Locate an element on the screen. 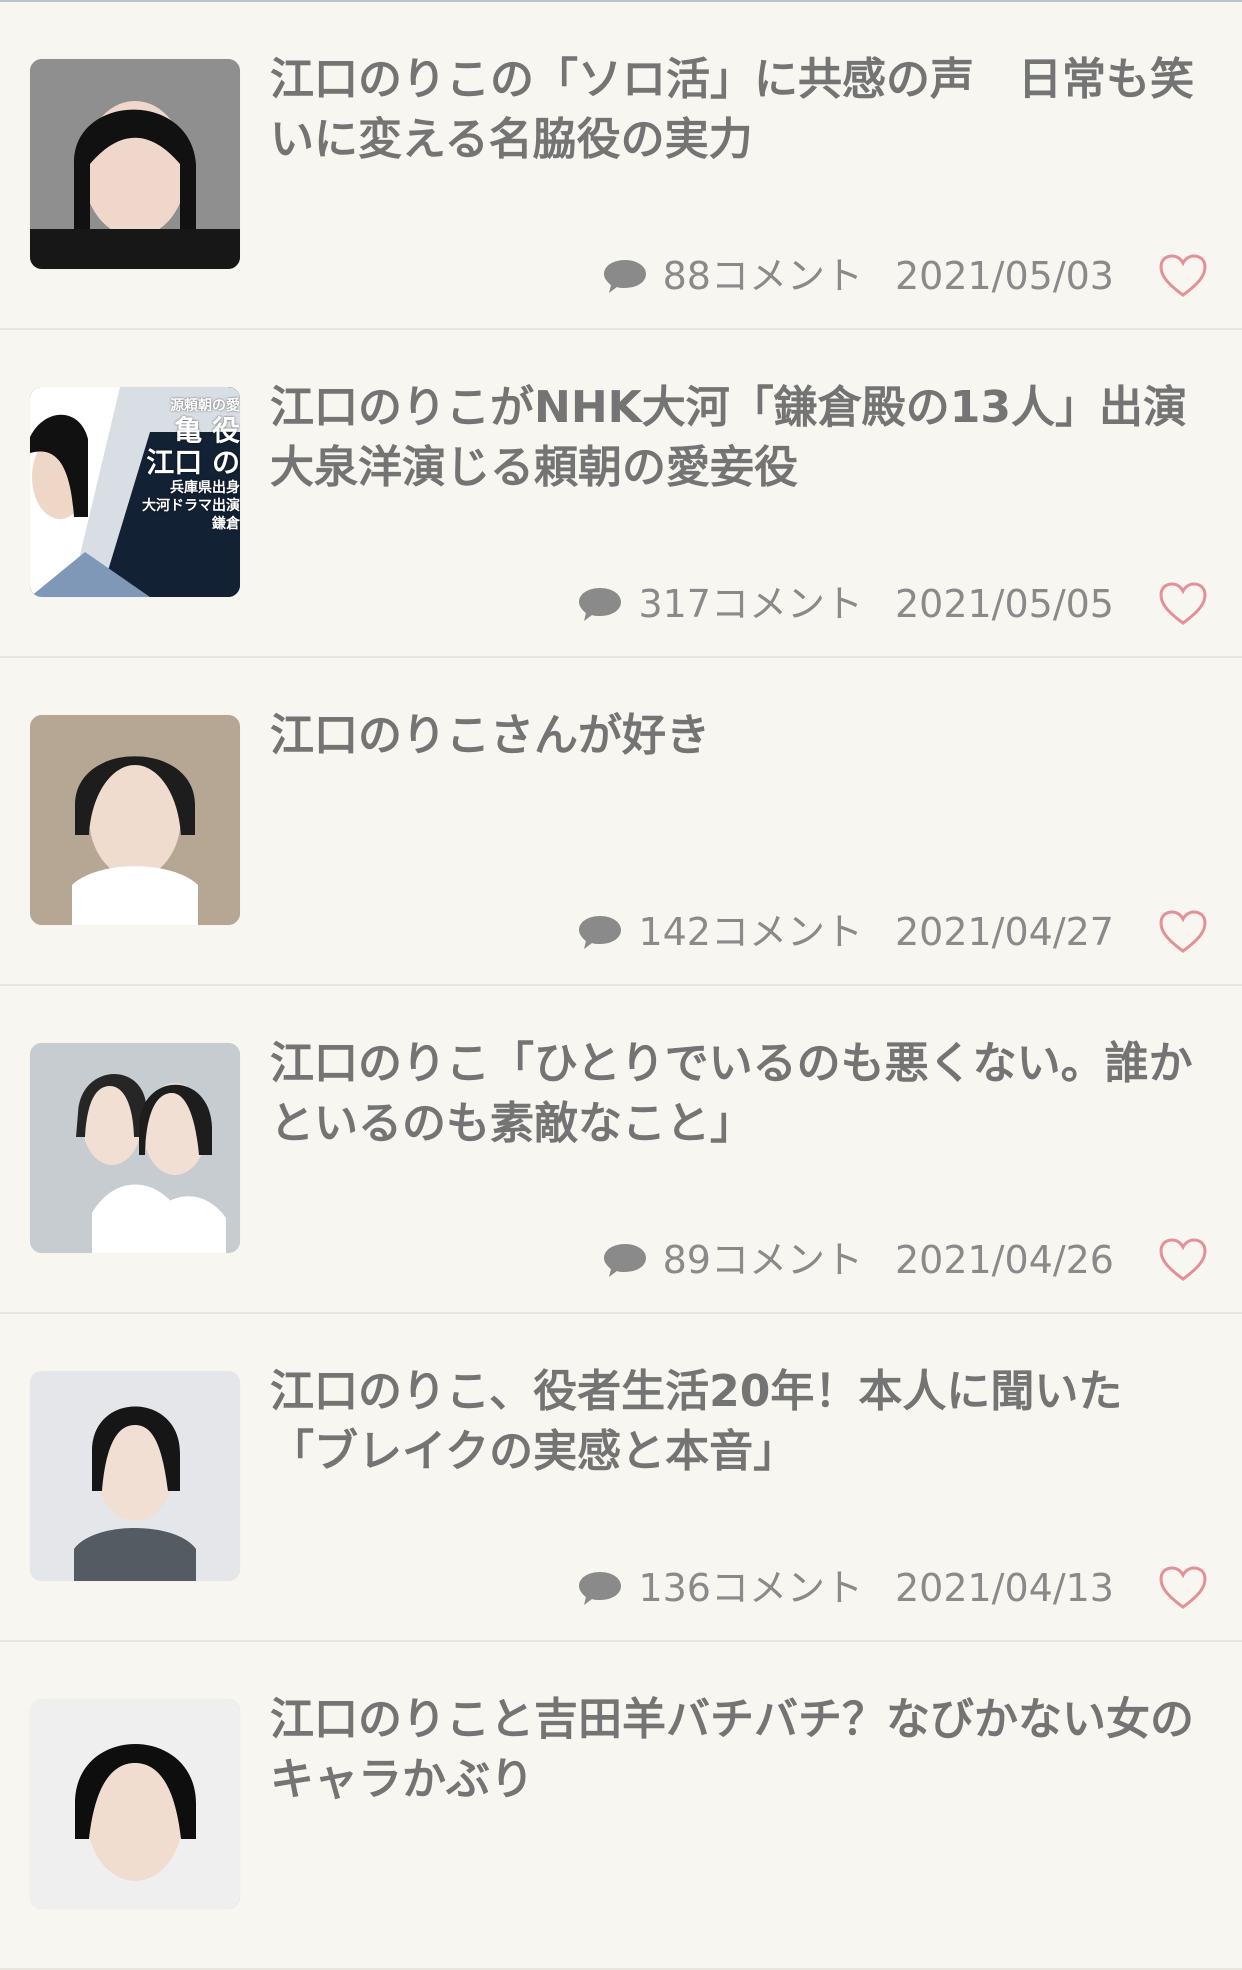 The height and width of the screenshot is (1970, 1242). article-meta: 88コメント 2021/05/03 is located at coordinates (857, 276).